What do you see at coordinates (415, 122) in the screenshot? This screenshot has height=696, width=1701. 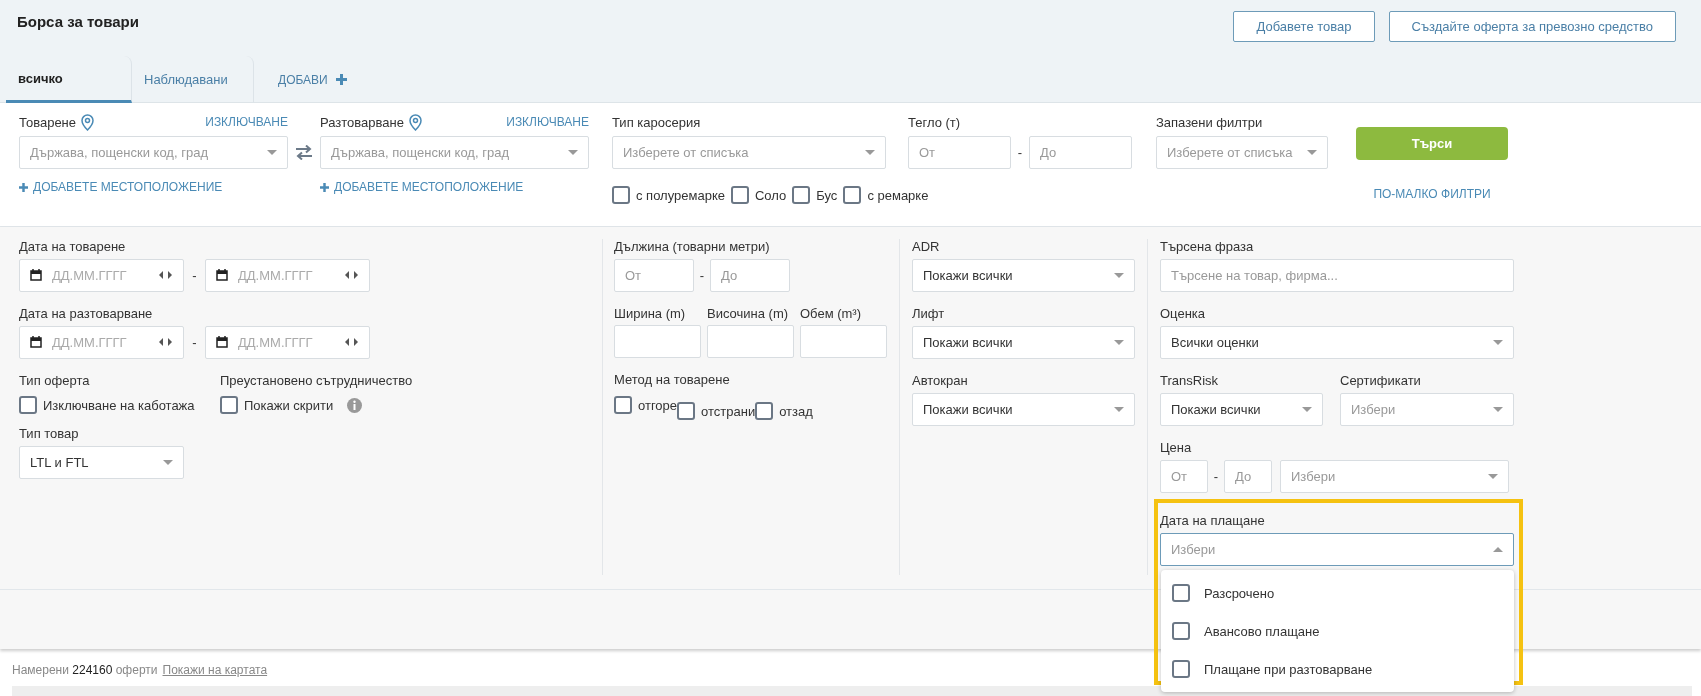 I see `location-pin-icon` at bounding box center [415, 122].